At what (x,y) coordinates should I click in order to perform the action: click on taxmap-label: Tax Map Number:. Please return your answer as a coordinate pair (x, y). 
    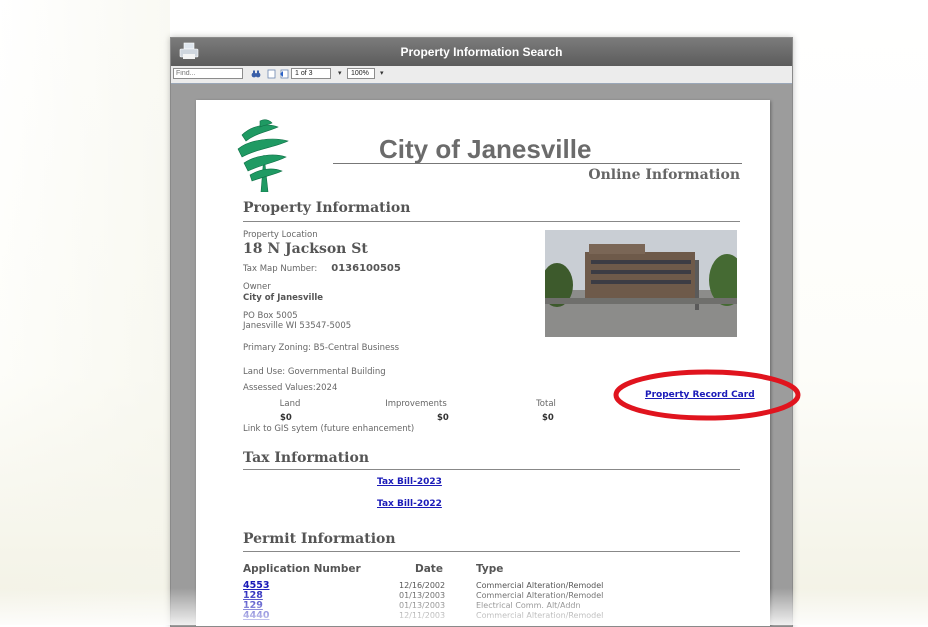
    Looking at the image, I should click on (280, 269).